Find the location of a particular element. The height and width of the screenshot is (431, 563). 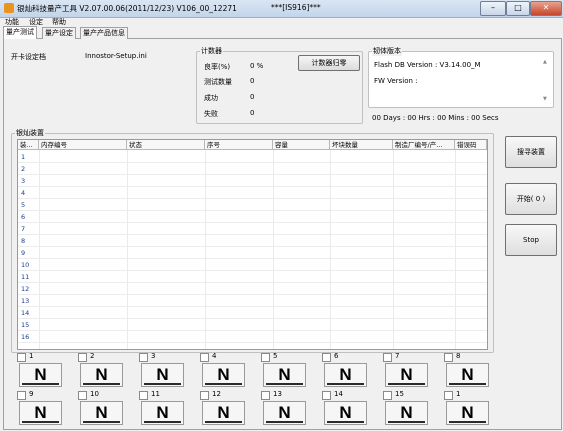

stop-button: Stop is located at coordinates (531, 240).